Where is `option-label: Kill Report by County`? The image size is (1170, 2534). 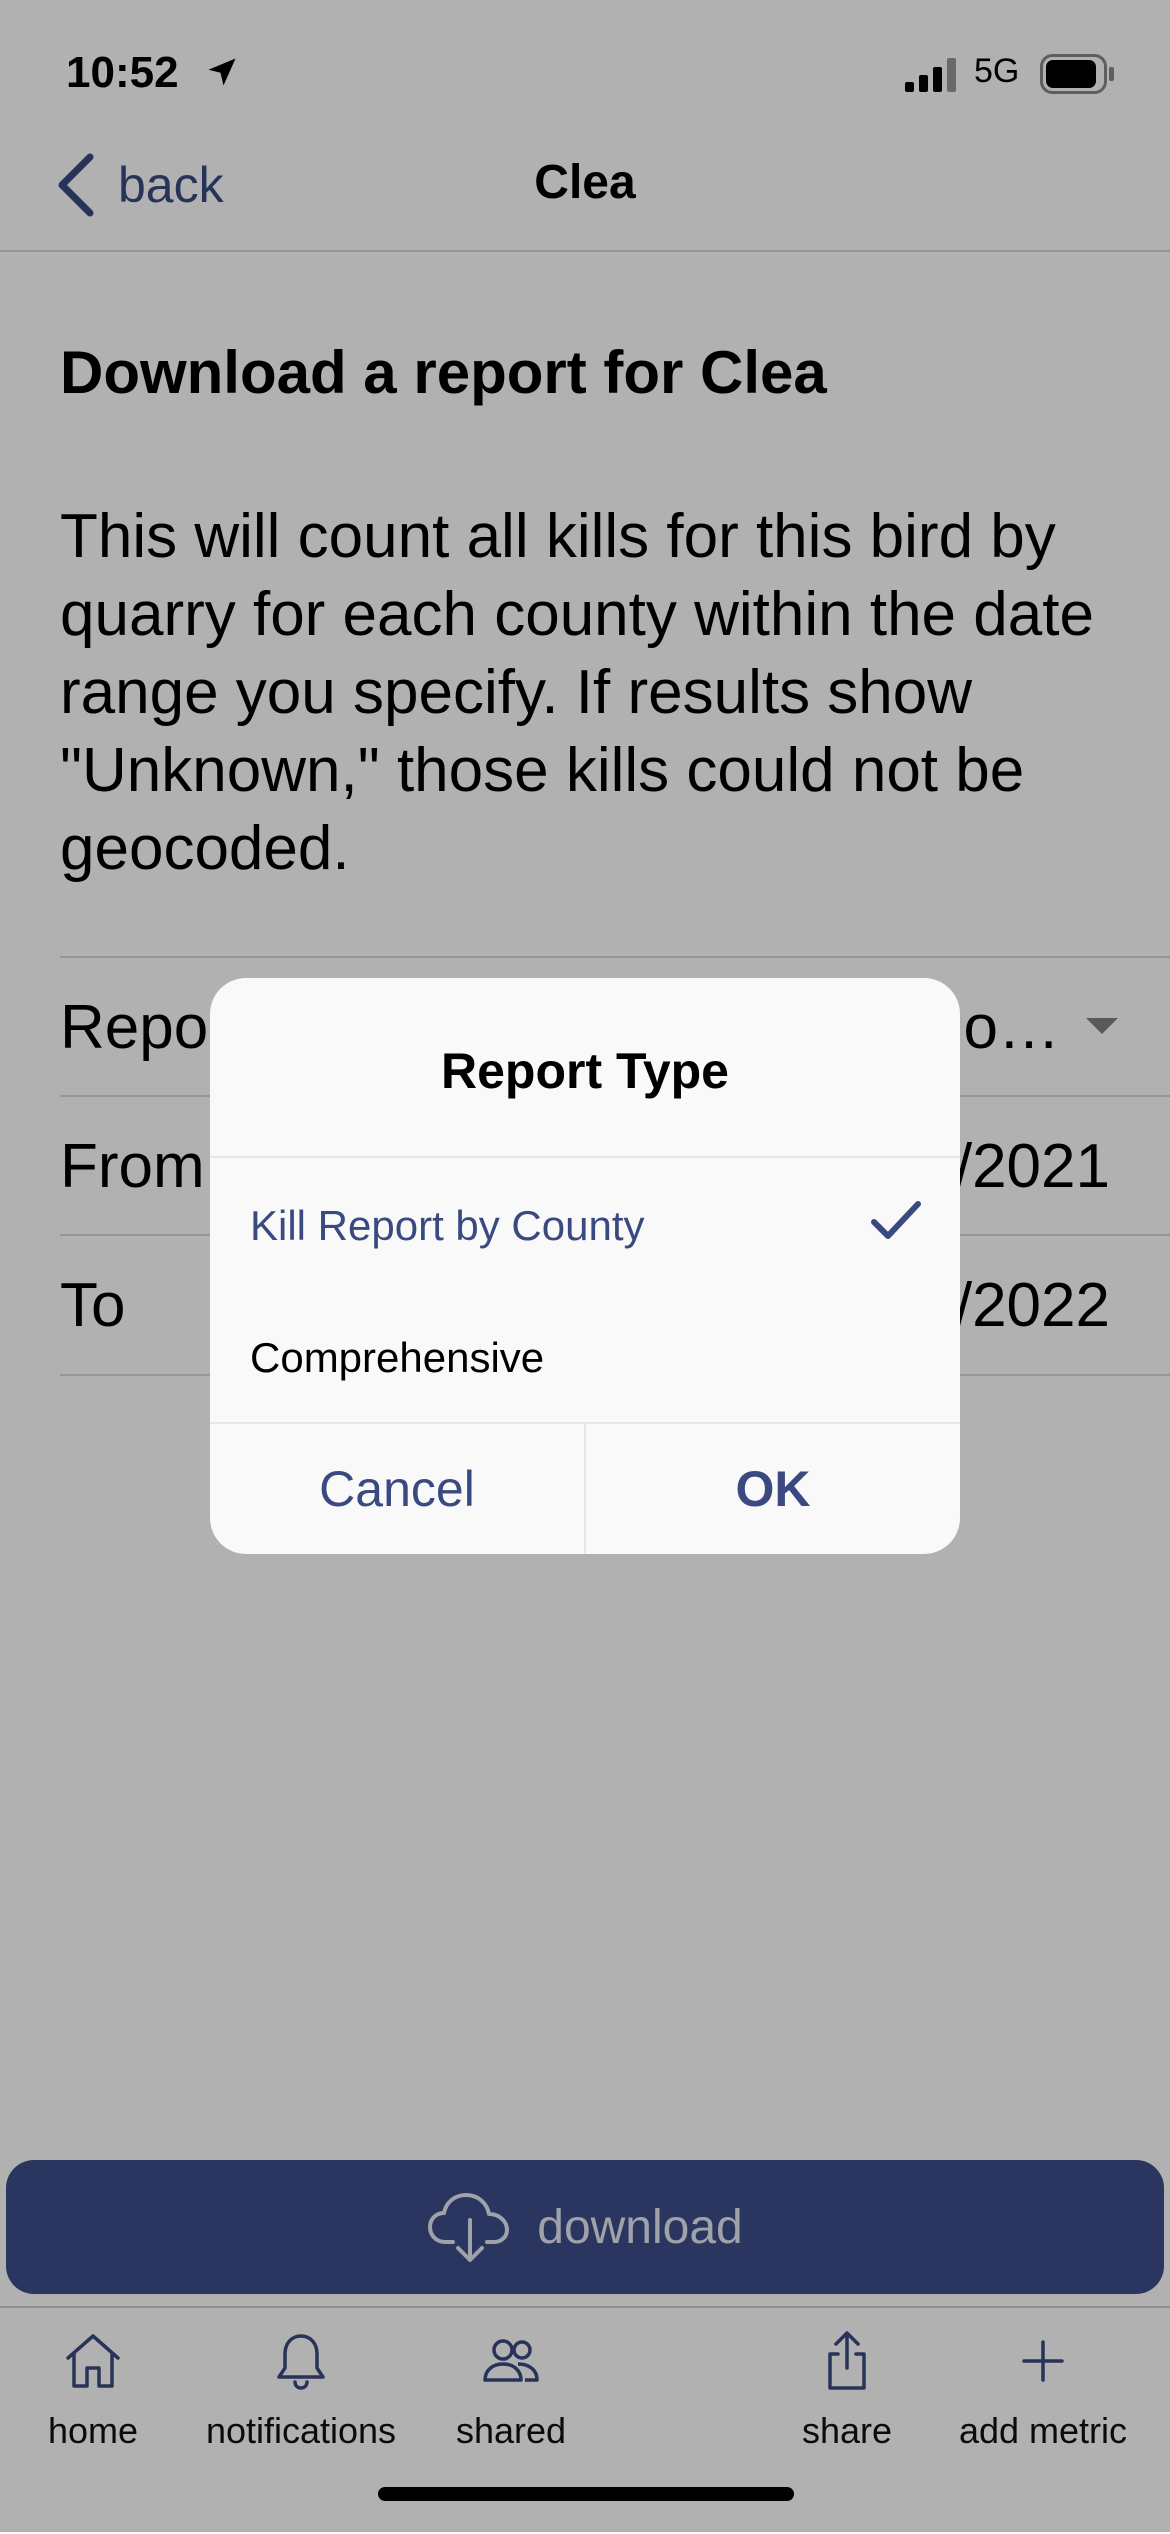
option-label: Kill Report by County is located at coordinates (447, 1225).